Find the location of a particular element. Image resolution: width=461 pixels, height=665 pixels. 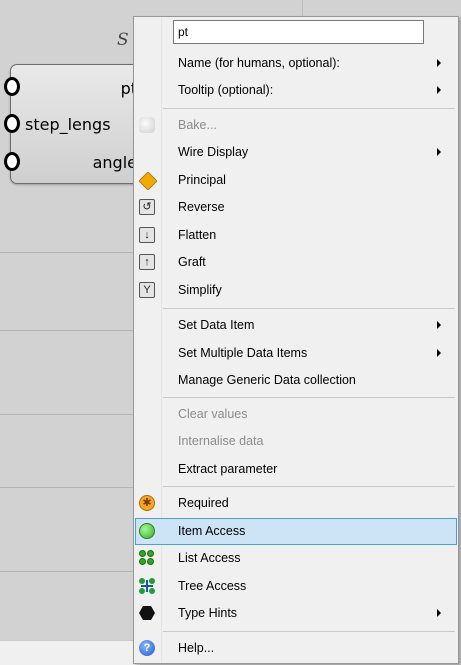

input-param-step-lengs: step_lengs is located at coordinates (68, 124).